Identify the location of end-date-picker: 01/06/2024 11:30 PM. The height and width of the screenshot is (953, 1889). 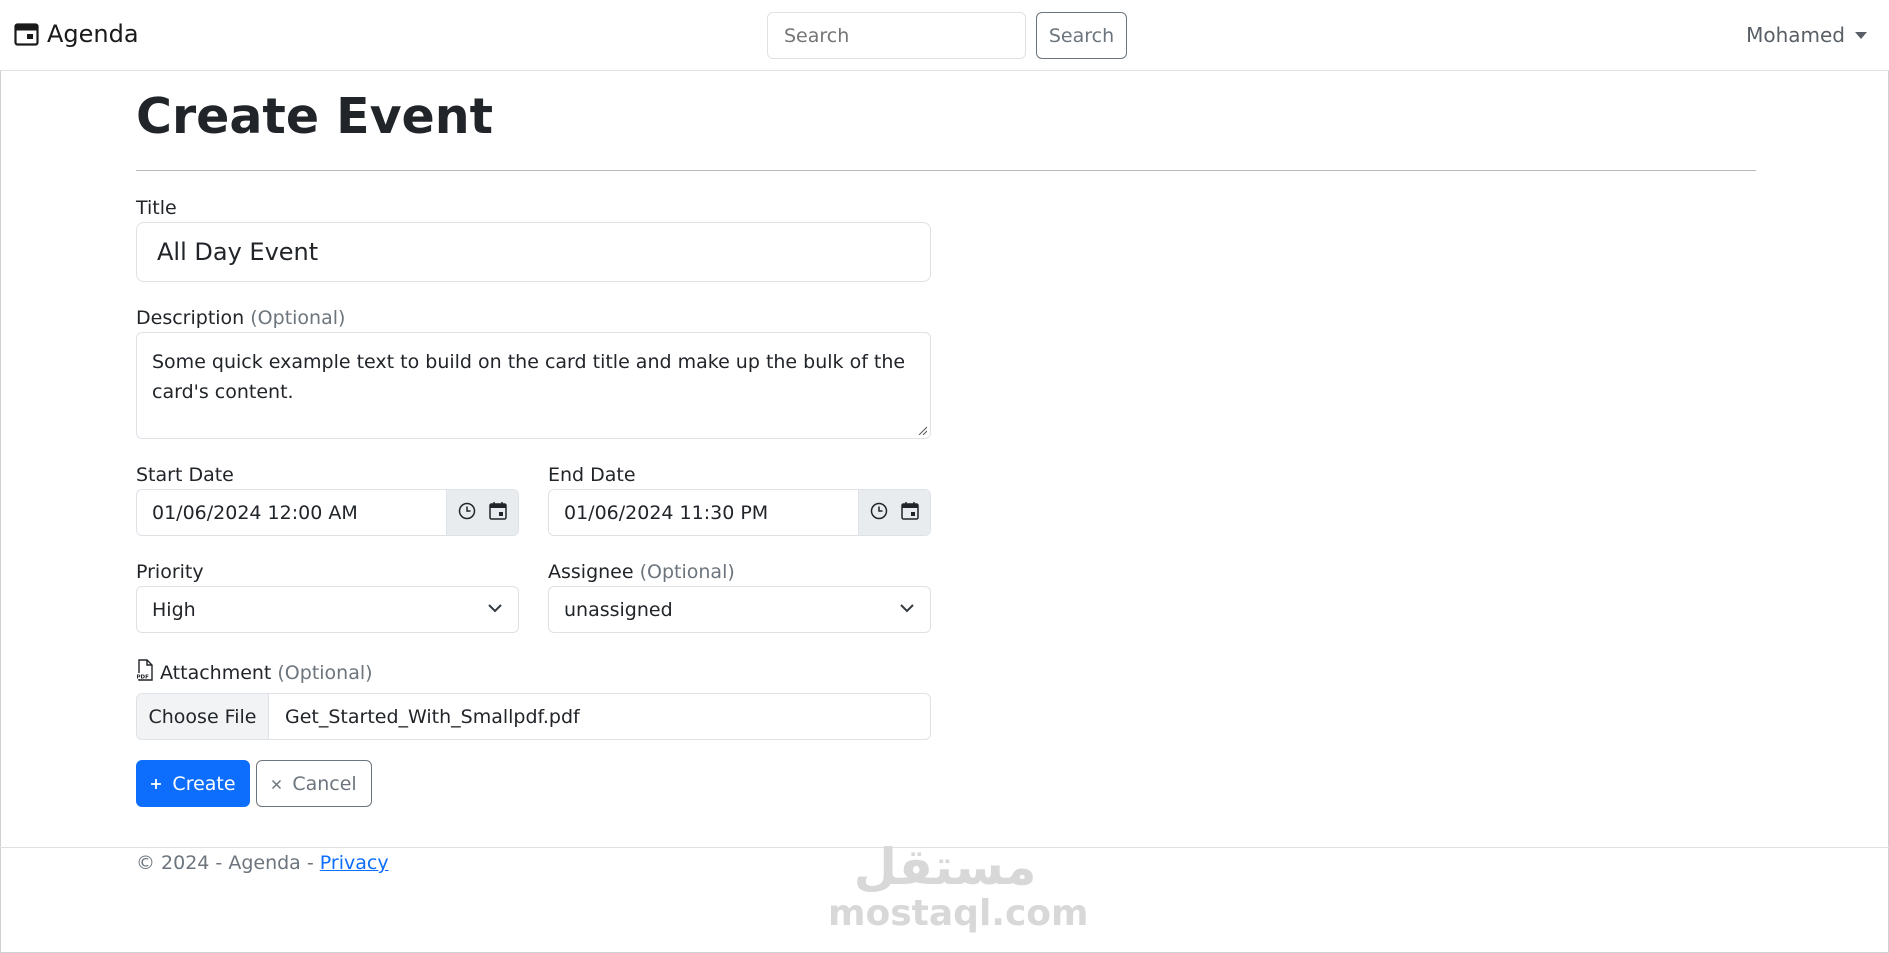
(739, 512).